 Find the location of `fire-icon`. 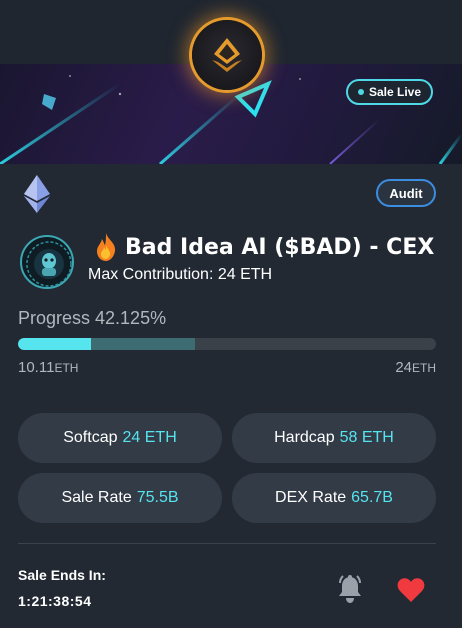

fire-icon is located at coordinates (106, 247).